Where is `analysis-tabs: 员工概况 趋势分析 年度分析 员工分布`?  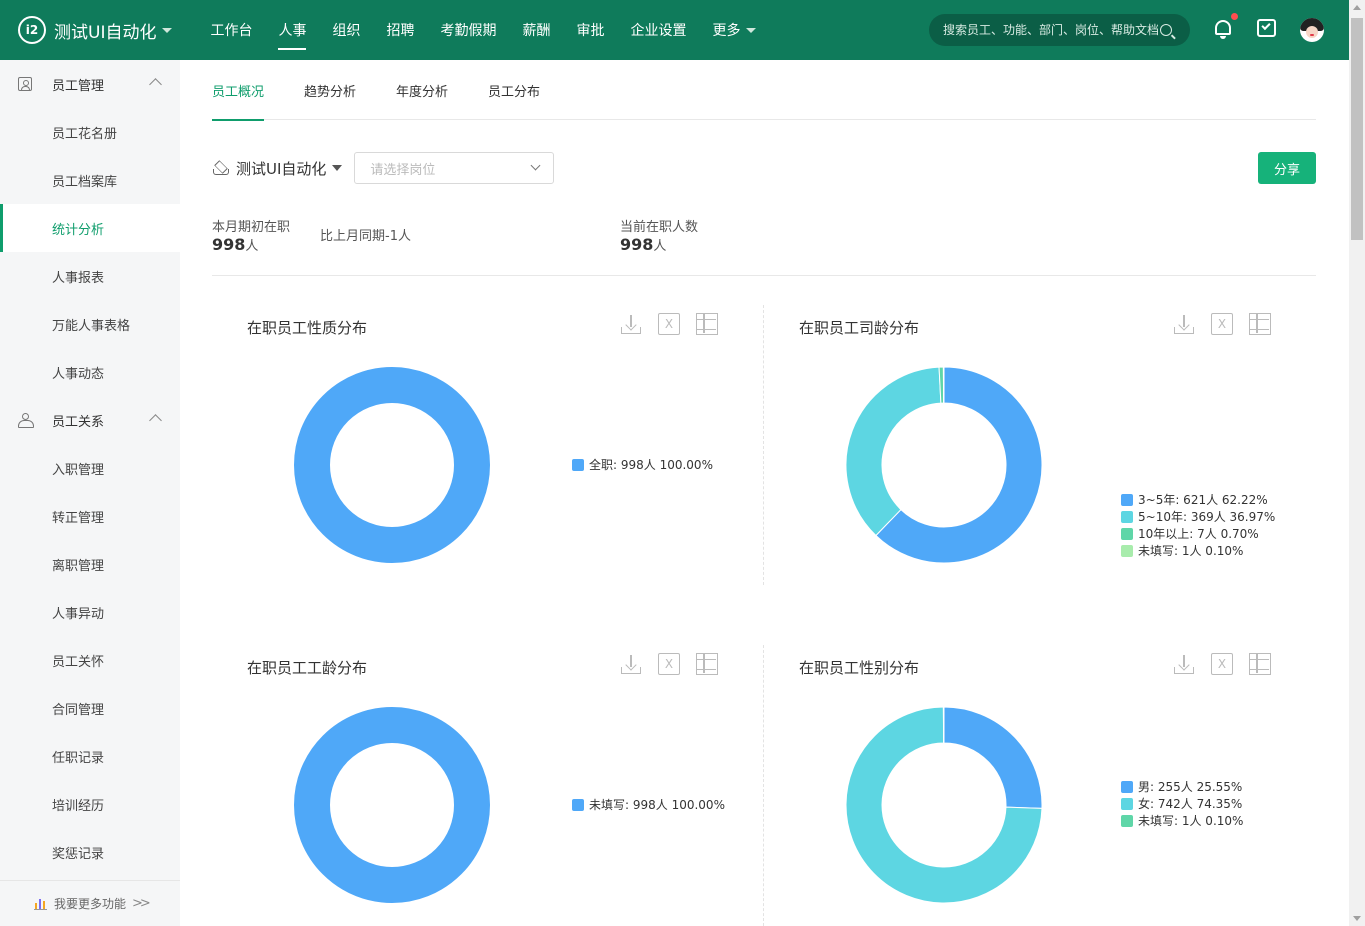
analysis-tabs: 员工概况 趋势分析 年度分析 员工分布 is located at coordinates (764, 90).